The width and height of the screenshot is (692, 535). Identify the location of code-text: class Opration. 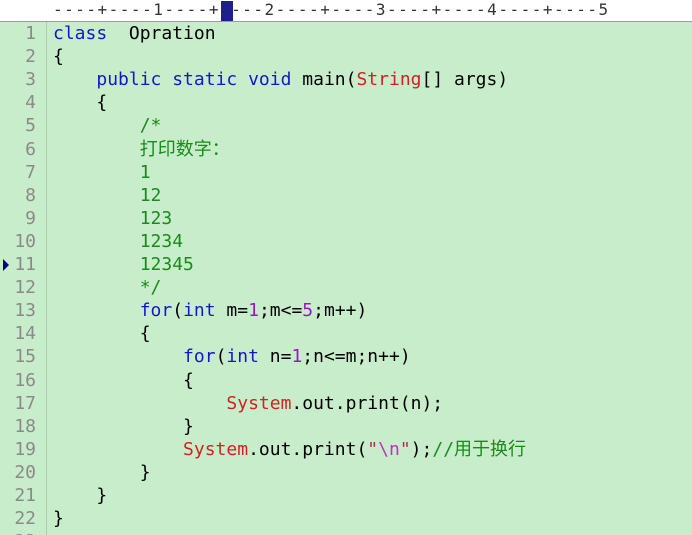
(134, 33).